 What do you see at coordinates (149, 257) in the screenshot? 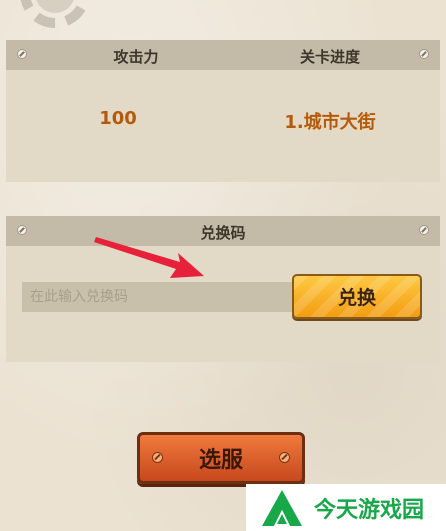
I see `arrow-icon` at bounding box center [149, 257].